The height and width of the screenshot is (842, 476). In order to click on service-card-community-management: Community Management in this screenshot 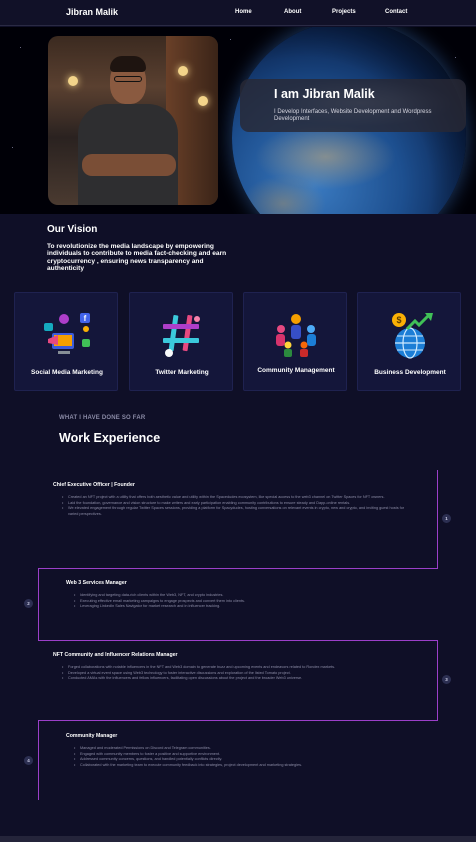, I will do `click(295, 341)`.